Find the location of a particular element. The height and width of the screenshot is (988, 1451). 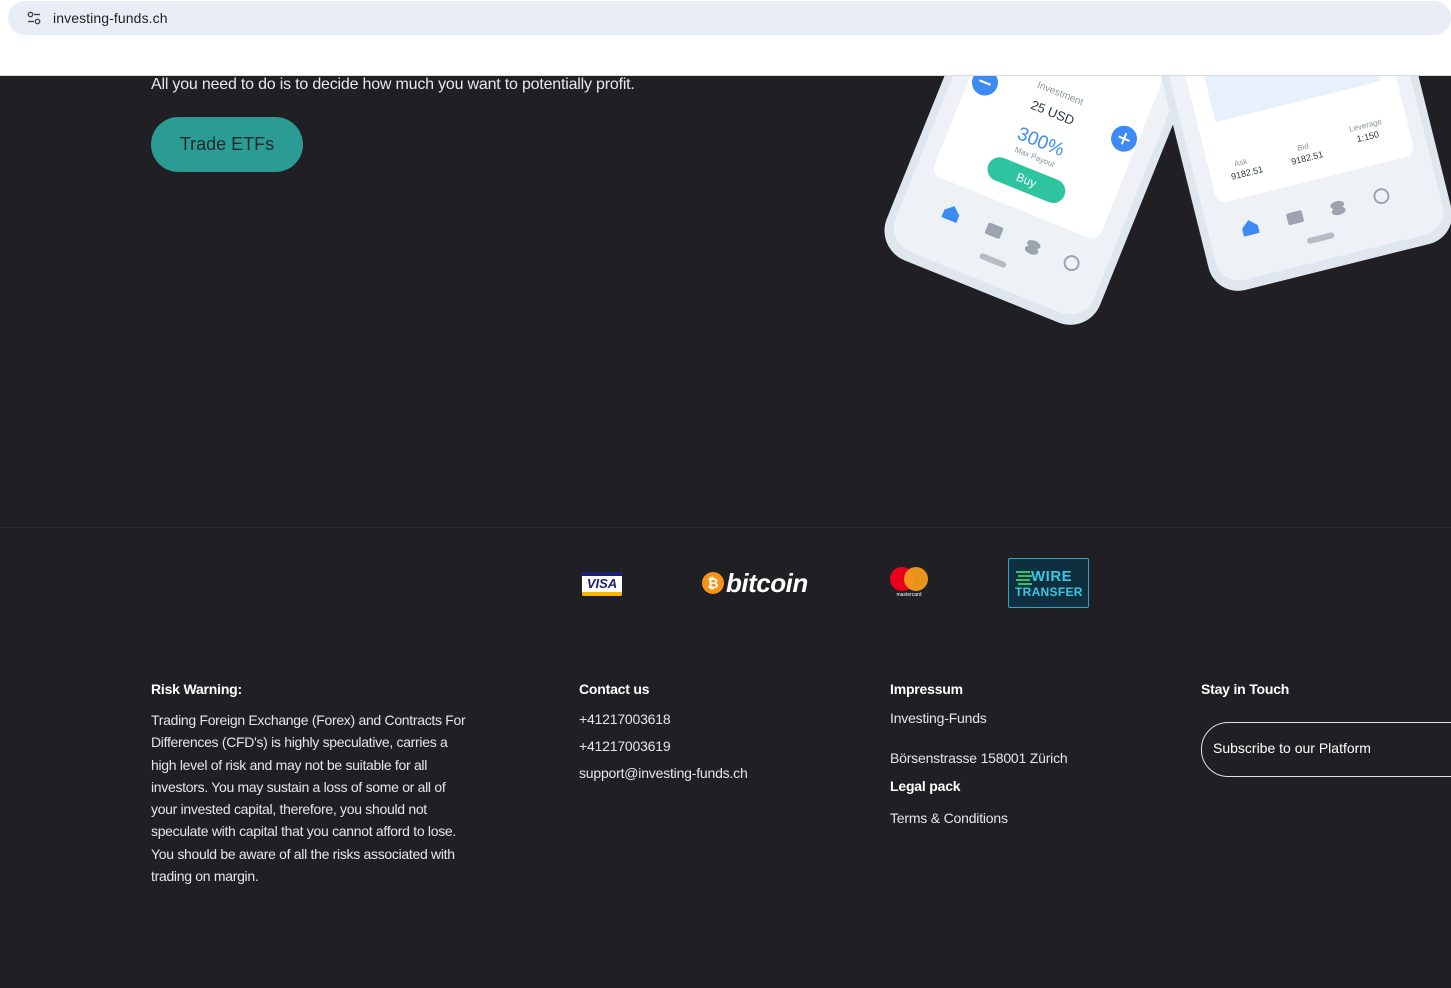

tune-icon is located at coordinates (34, 18).